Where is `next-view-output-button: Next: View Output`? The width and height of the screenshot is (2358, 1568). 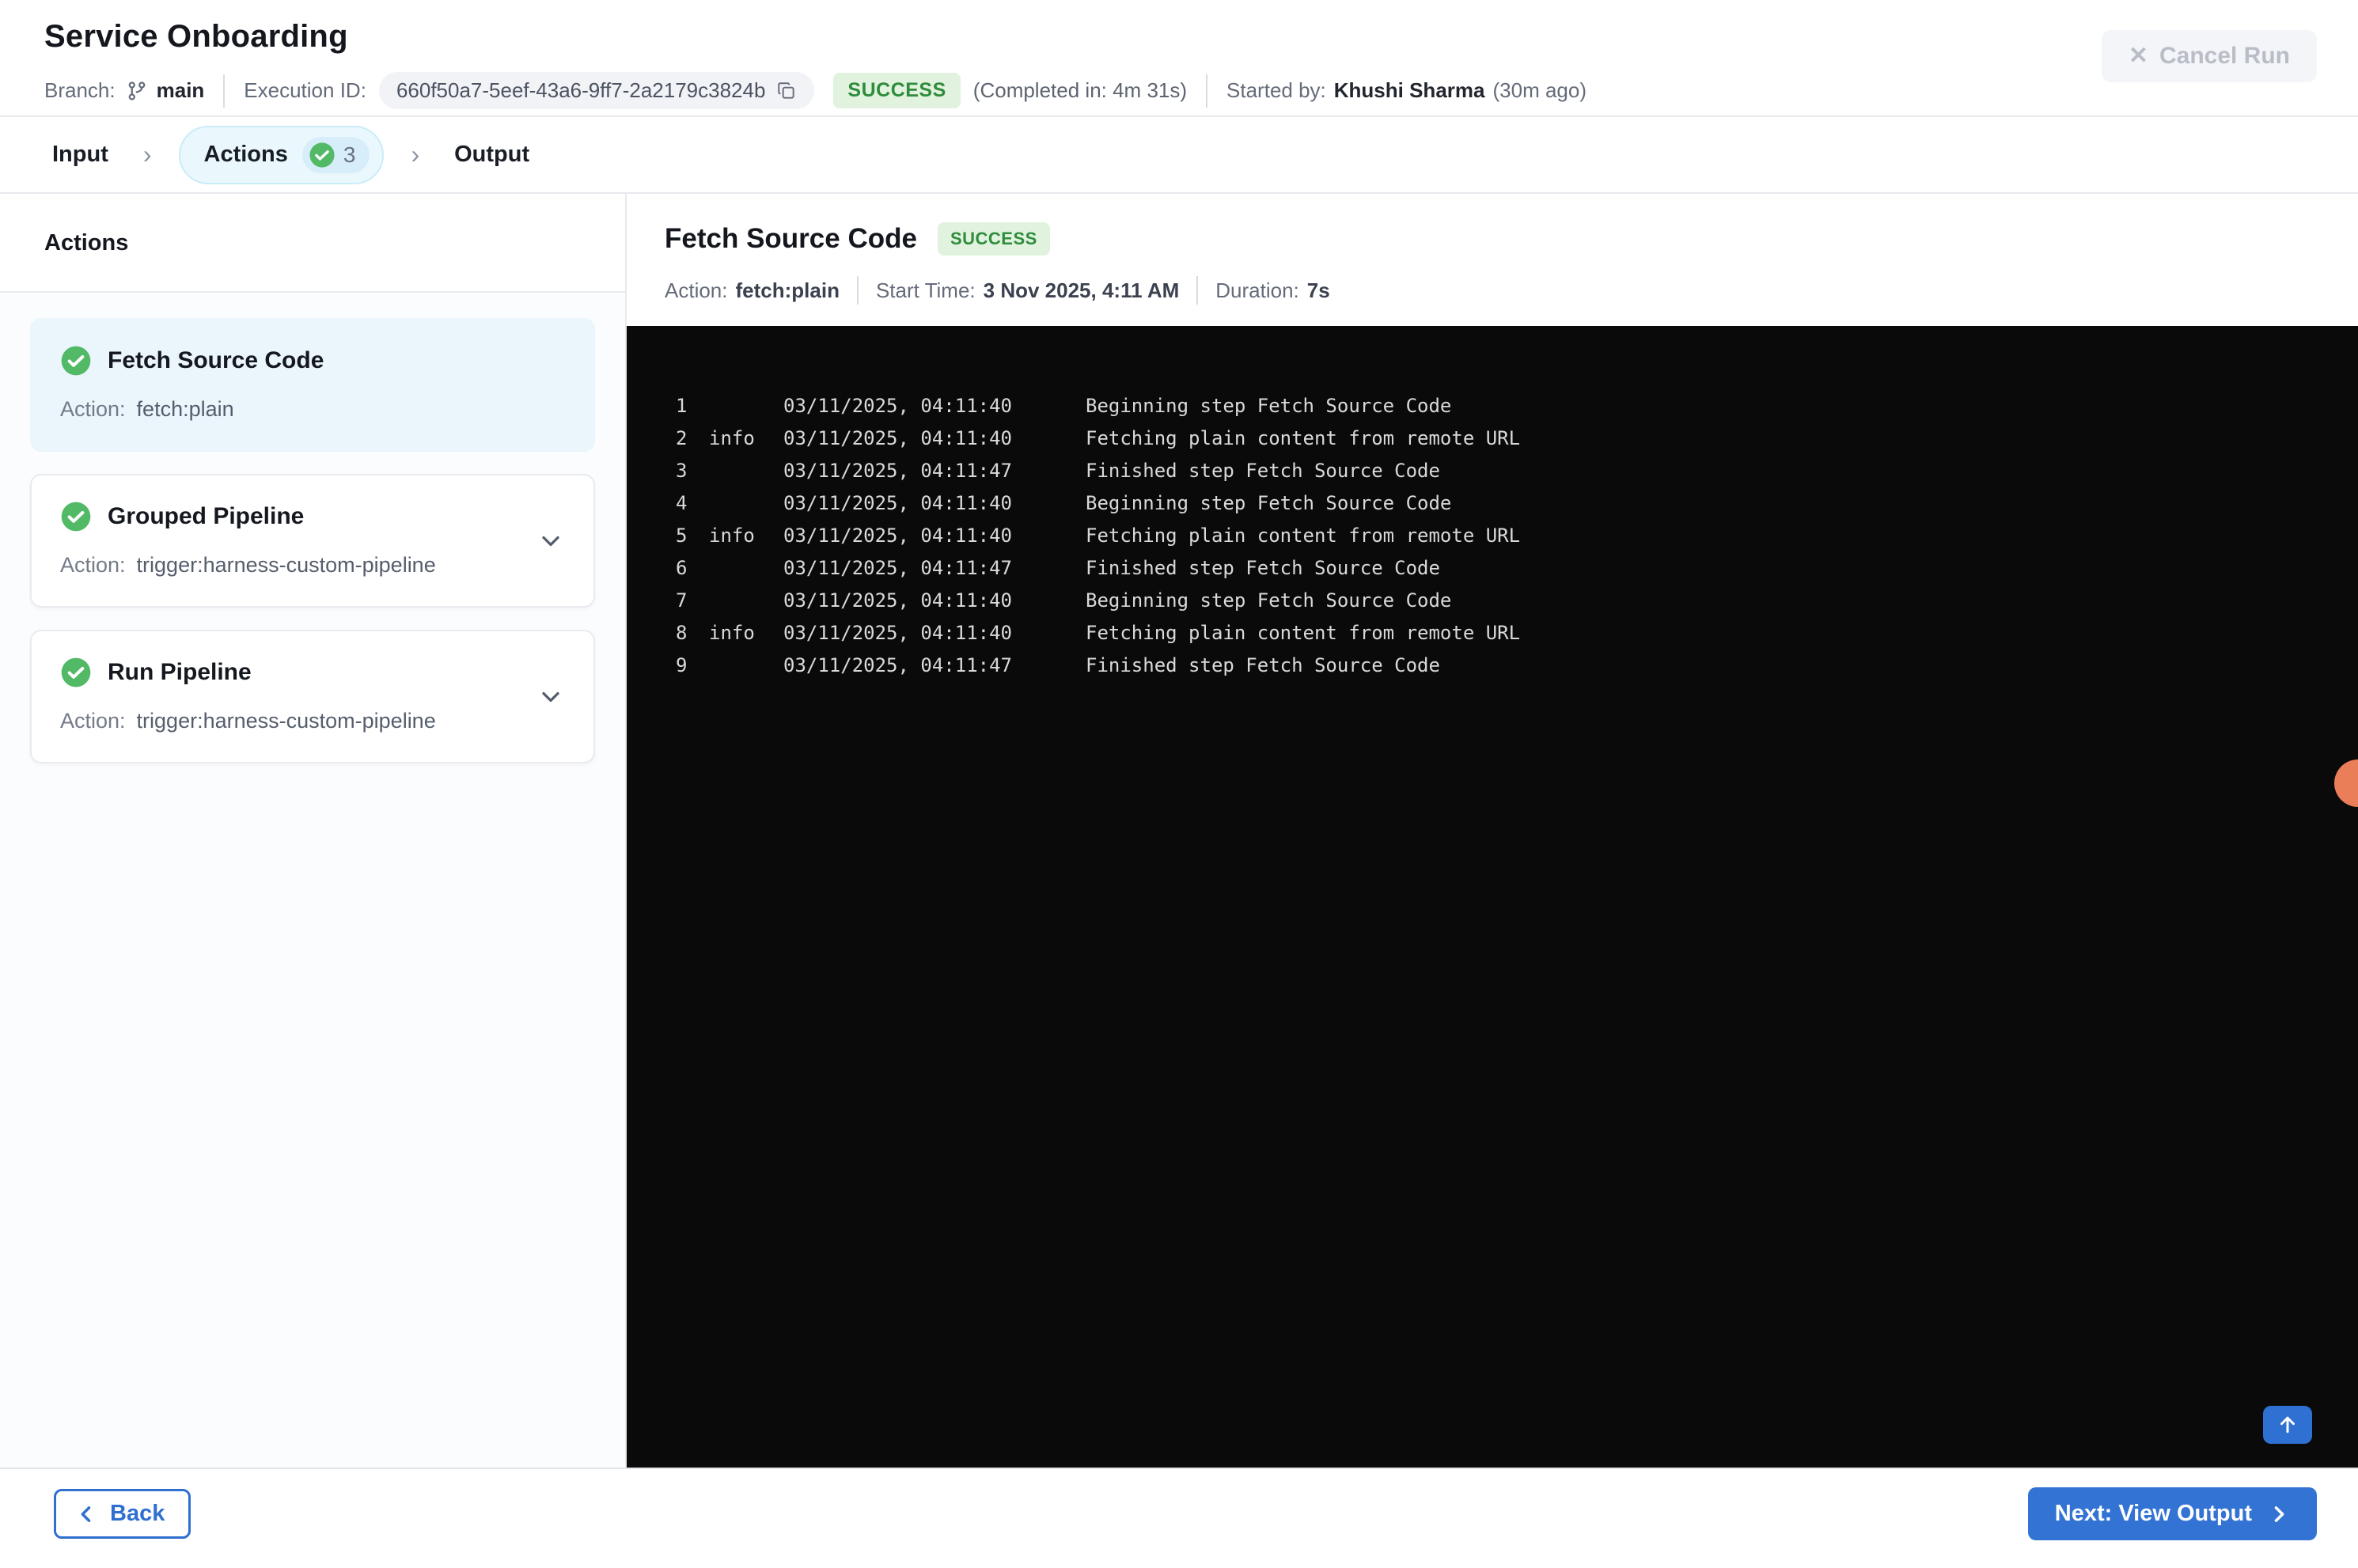 next-view-output-button: Next: View Output is located at coordinates (2172, 1513).